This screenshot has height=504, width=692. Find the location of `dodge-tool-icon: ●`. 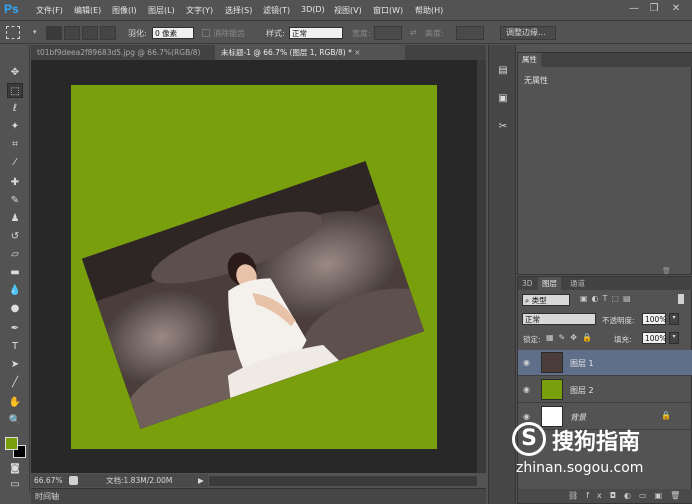

dodge-tool-icon: ● is located at coordinates (15, 308).